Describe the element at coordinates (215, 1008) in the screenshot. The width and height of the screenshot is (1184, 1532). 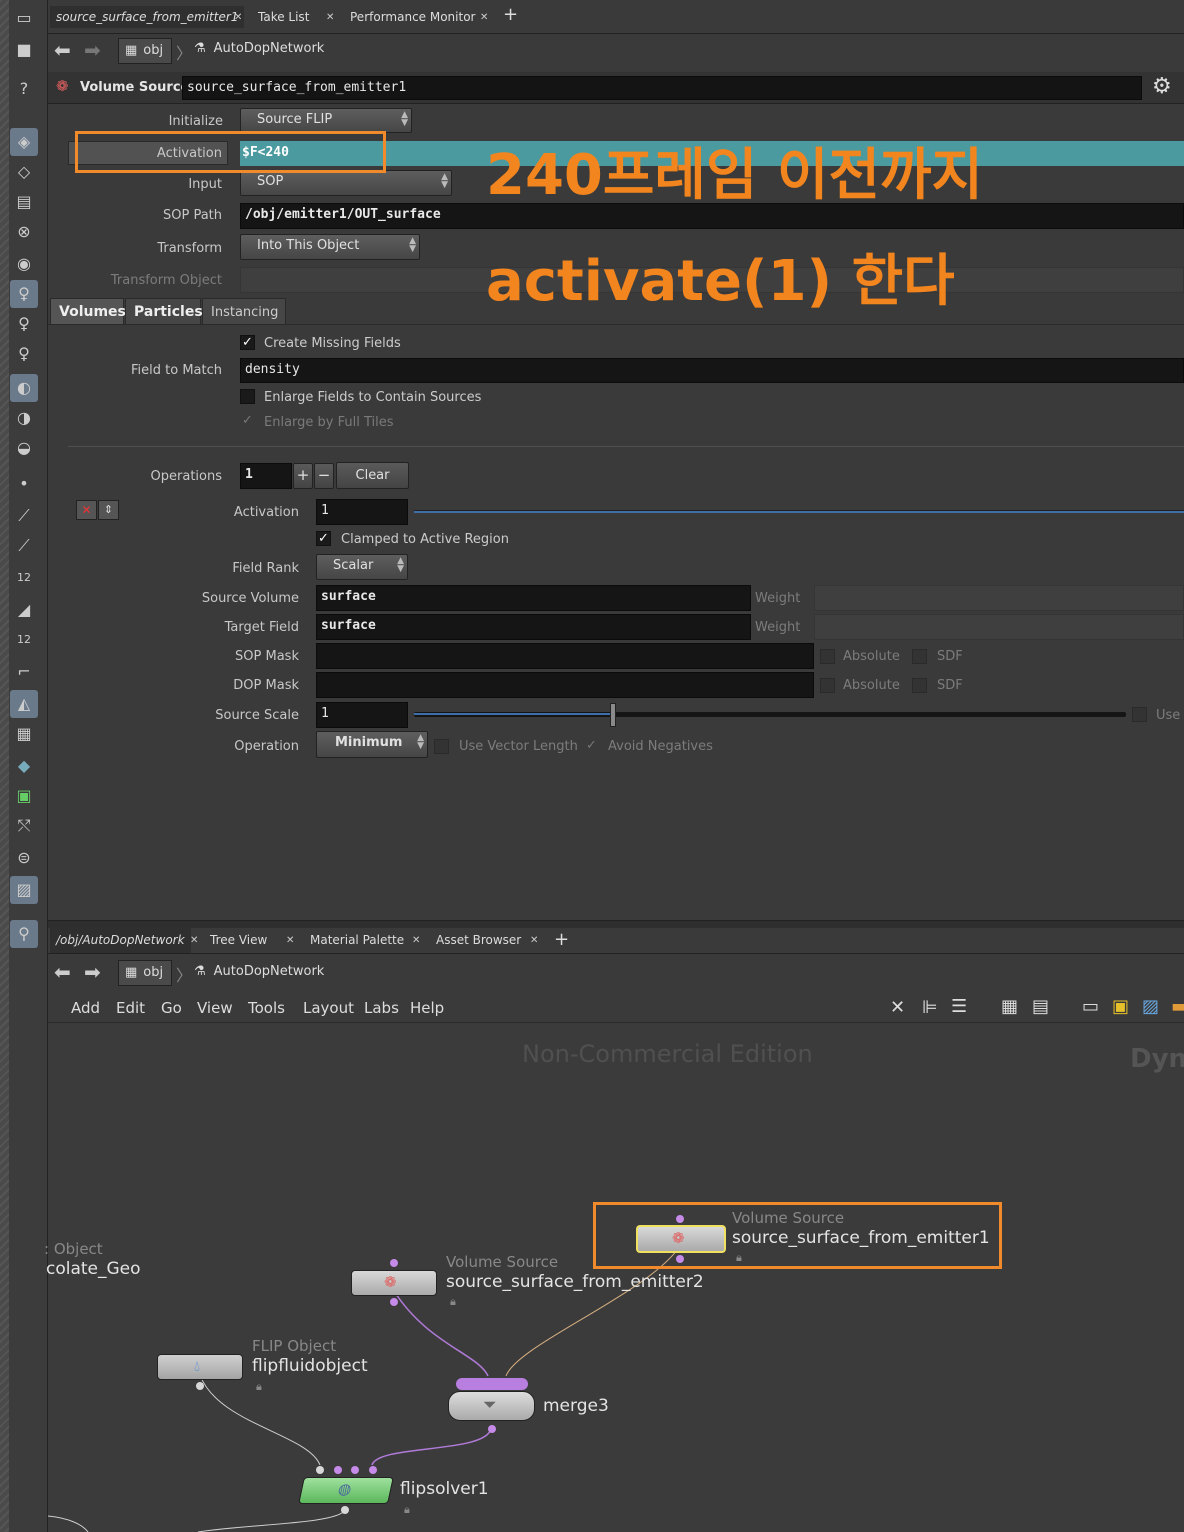
I see `menu-view: View` at that location.